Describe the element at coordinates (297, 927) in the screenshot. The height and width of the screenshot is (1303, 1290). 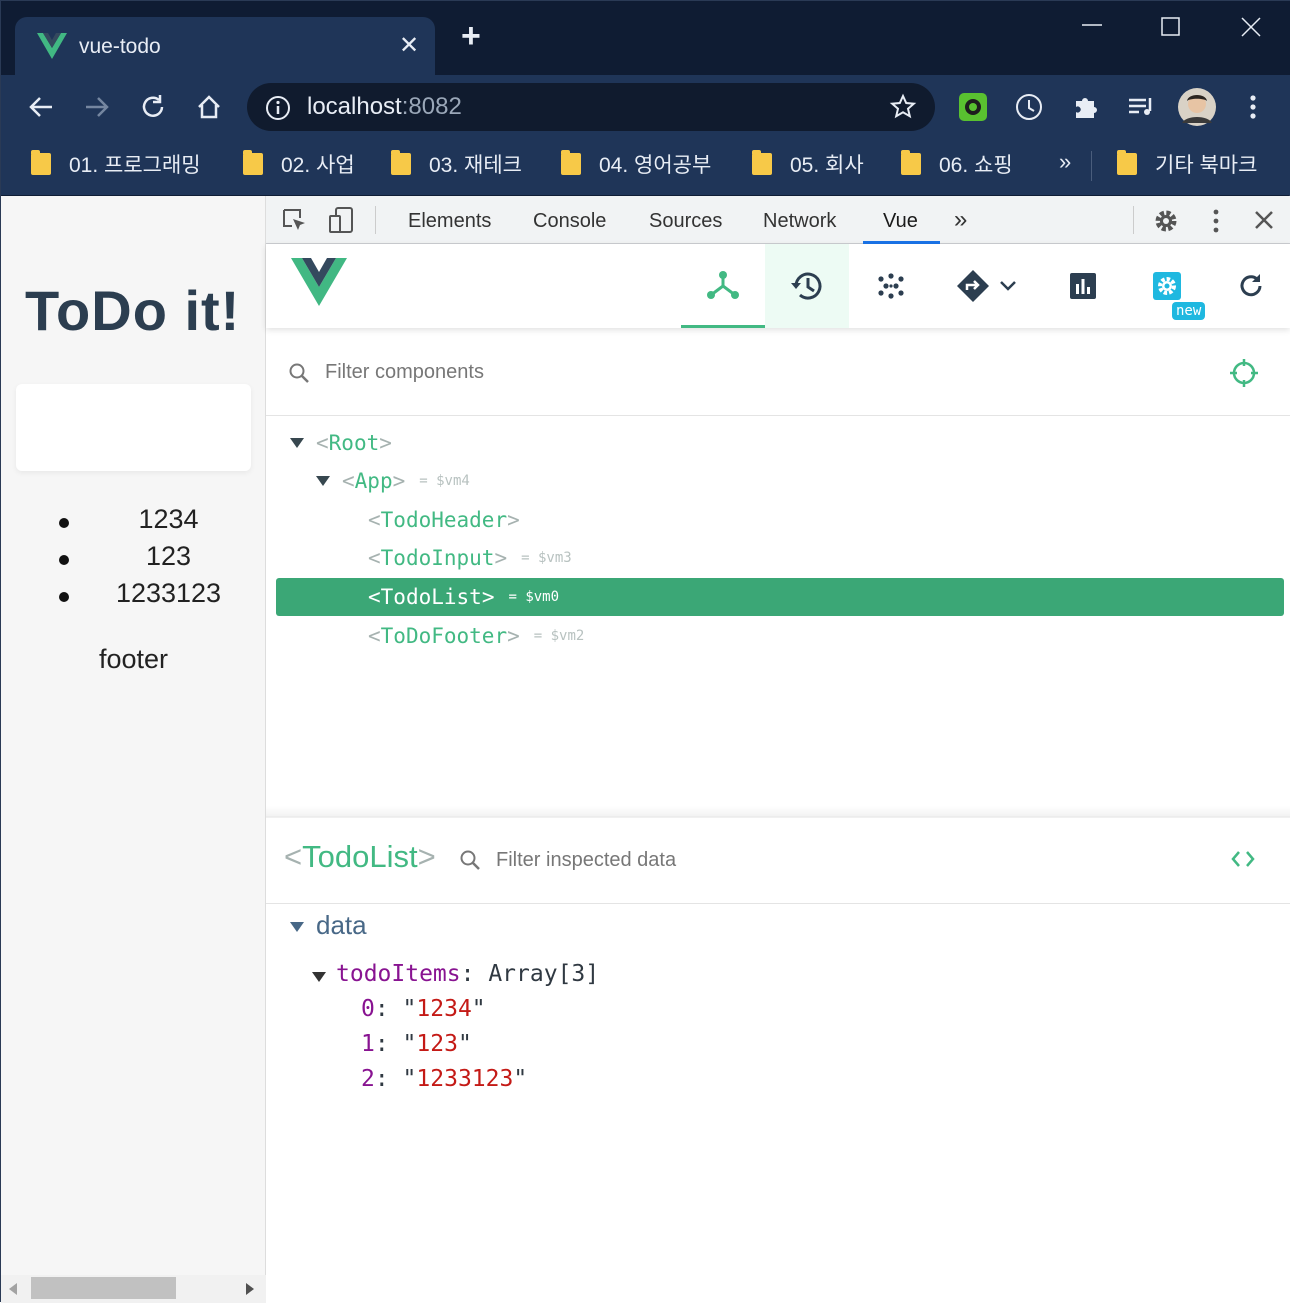
I see `collapse-caret-icon` at that location.